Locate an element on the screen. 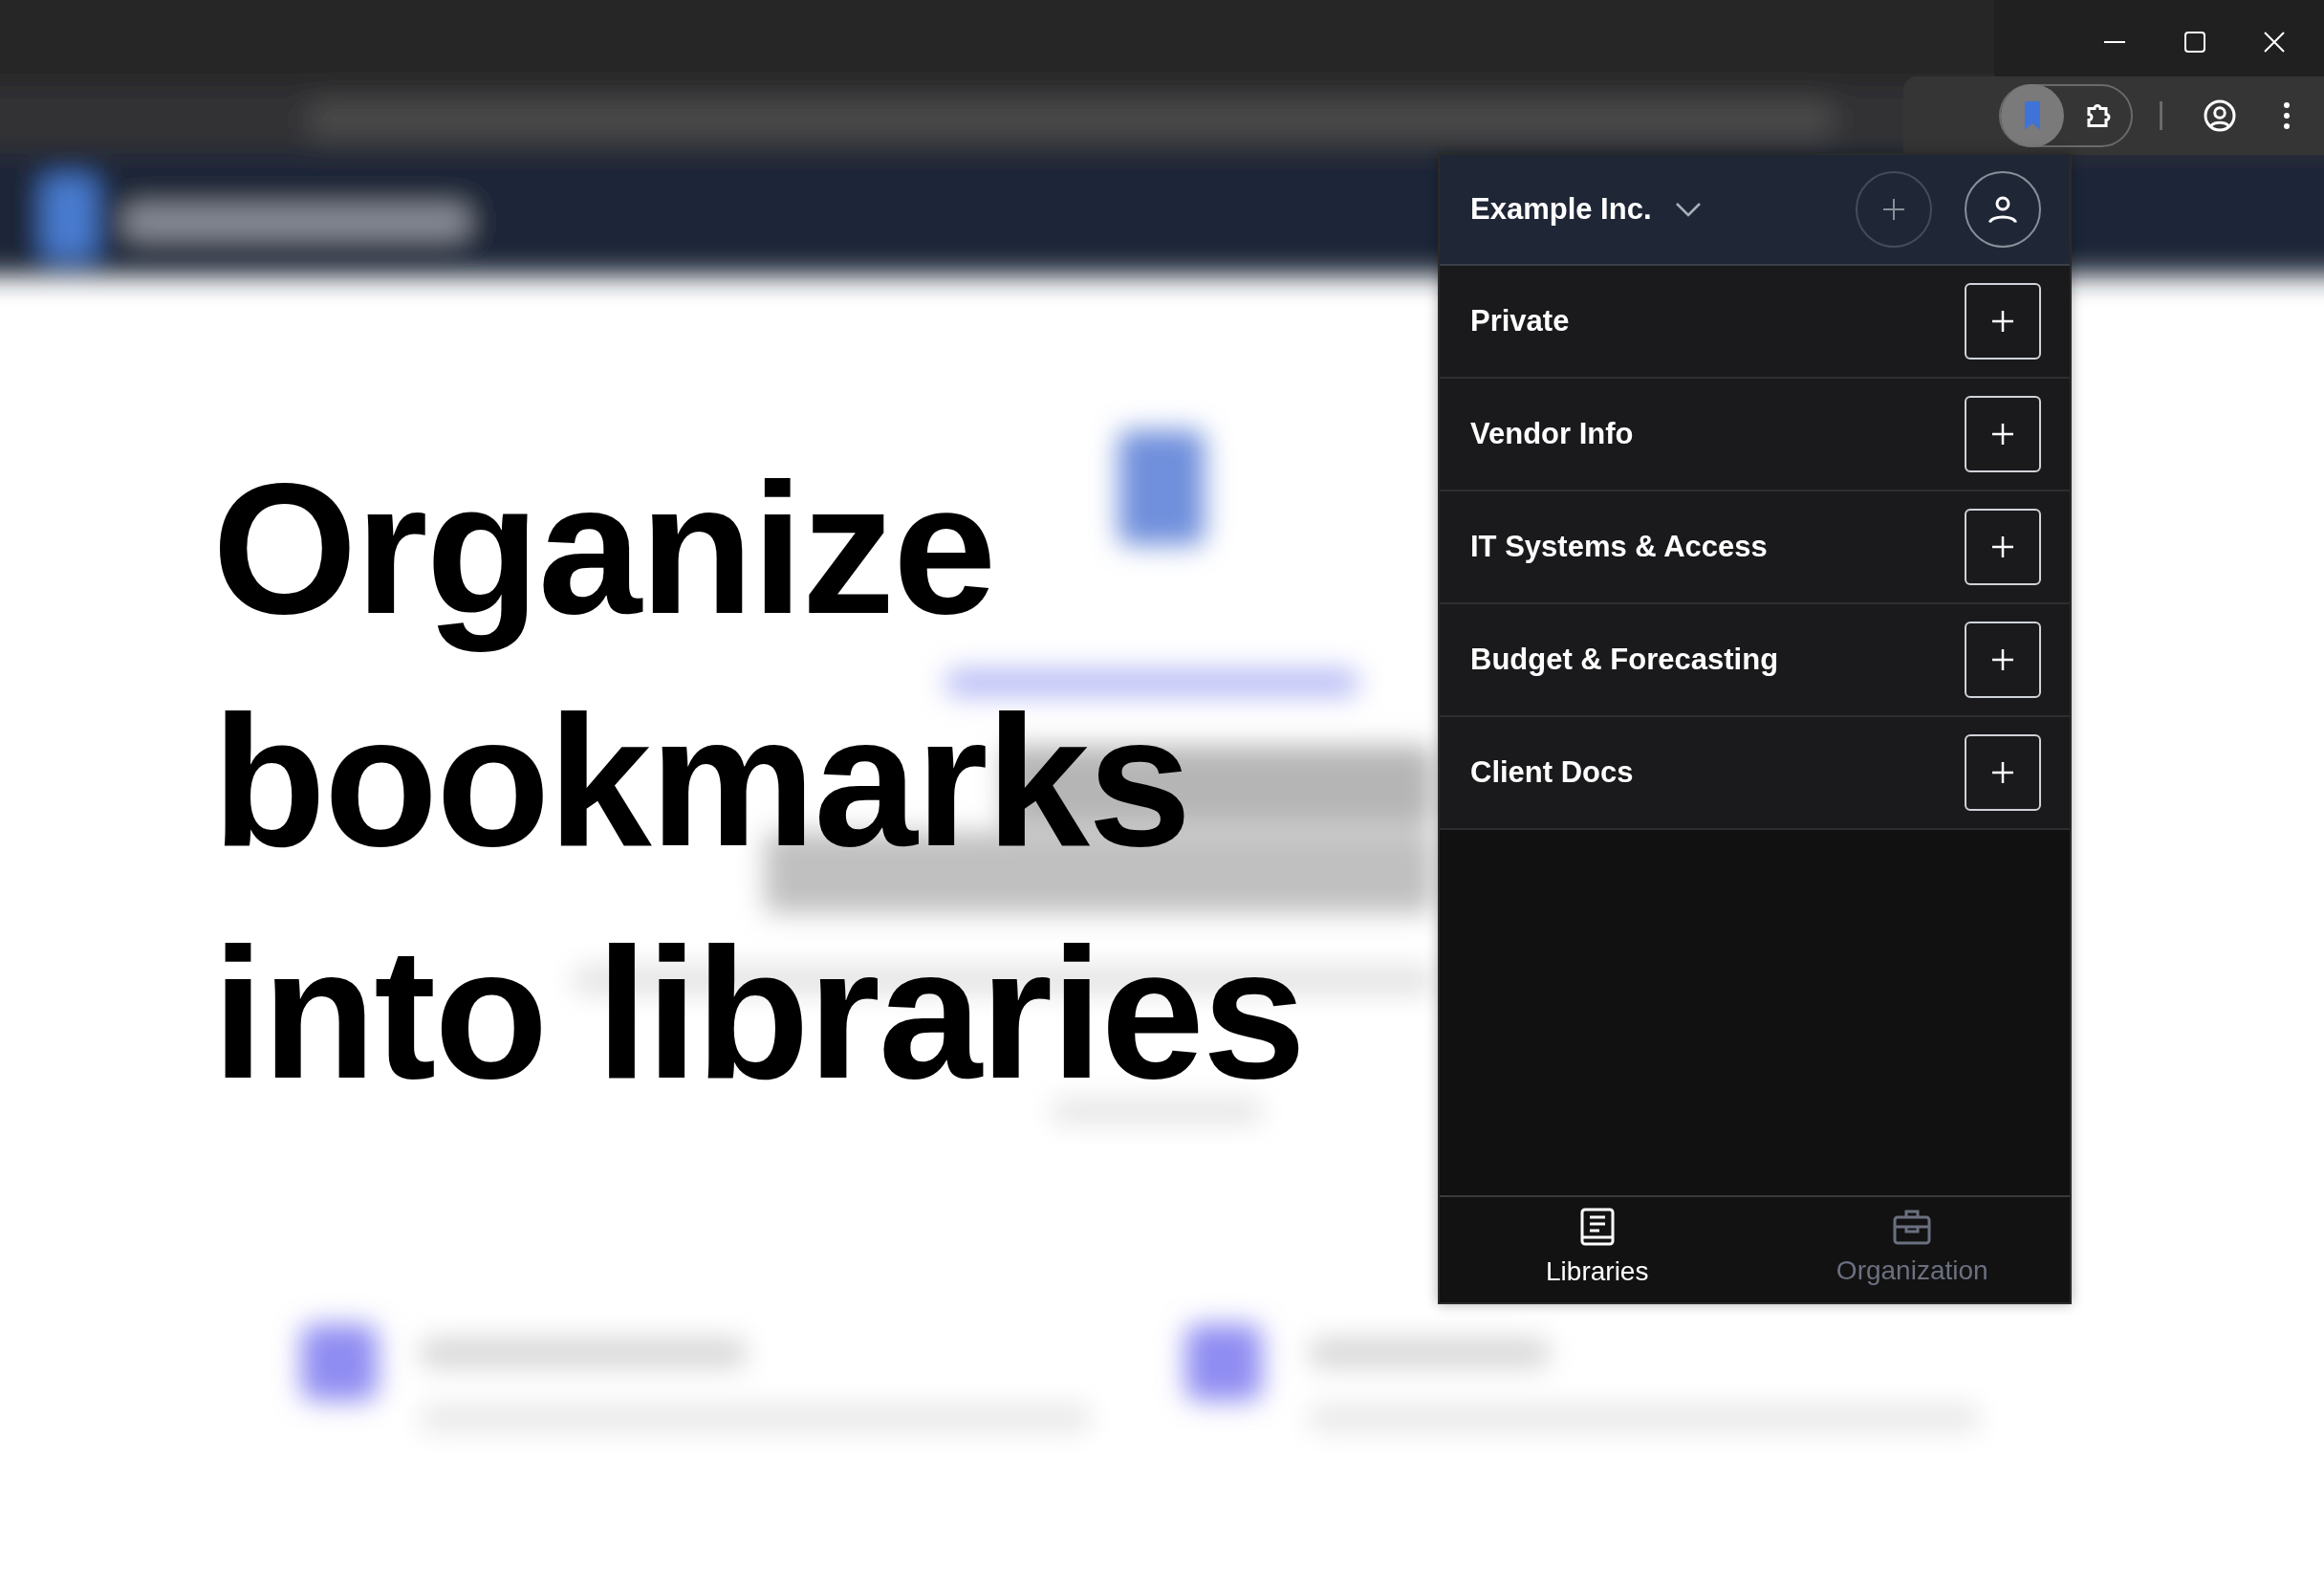 The width and height of the screenshot is (2324, 1571). library-name: Client Docs is located at coordinates (1552, 772).